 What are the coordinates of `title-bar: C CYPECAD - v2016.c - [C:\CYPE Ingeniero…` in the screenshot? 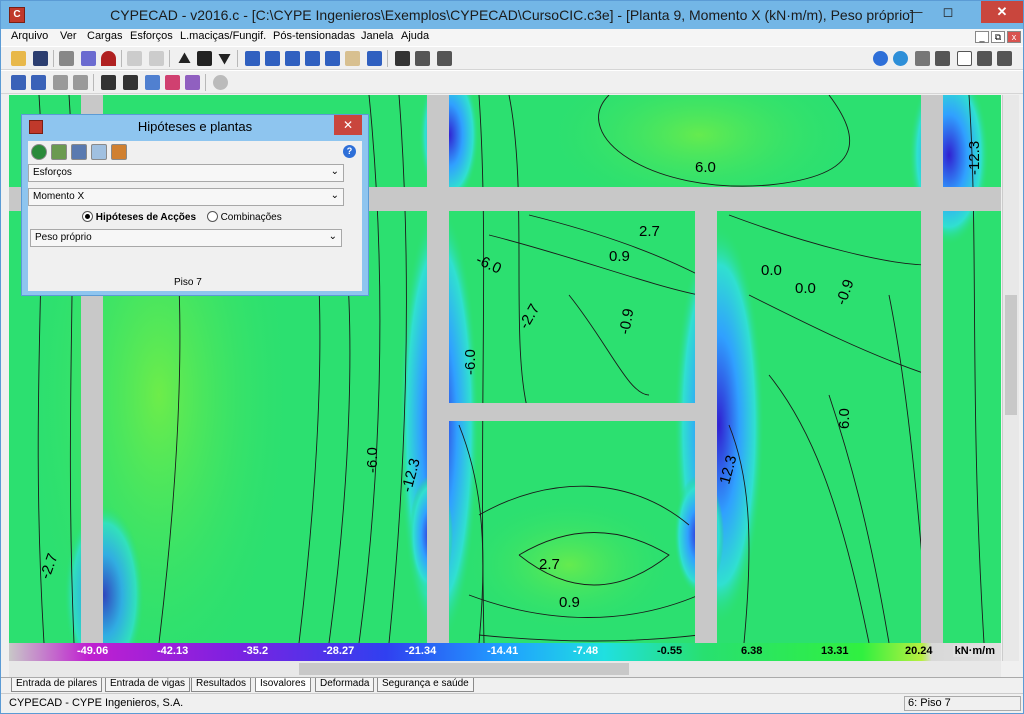 It's located at (512, 15).